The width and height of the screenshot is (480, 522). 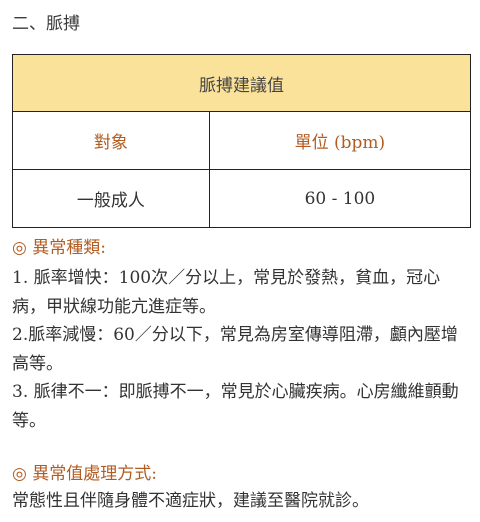 What do you see at coordinates (46, 24) in the screenshot?
I see `section-heading: 二、脈搏` at bounding box center [46, 24].